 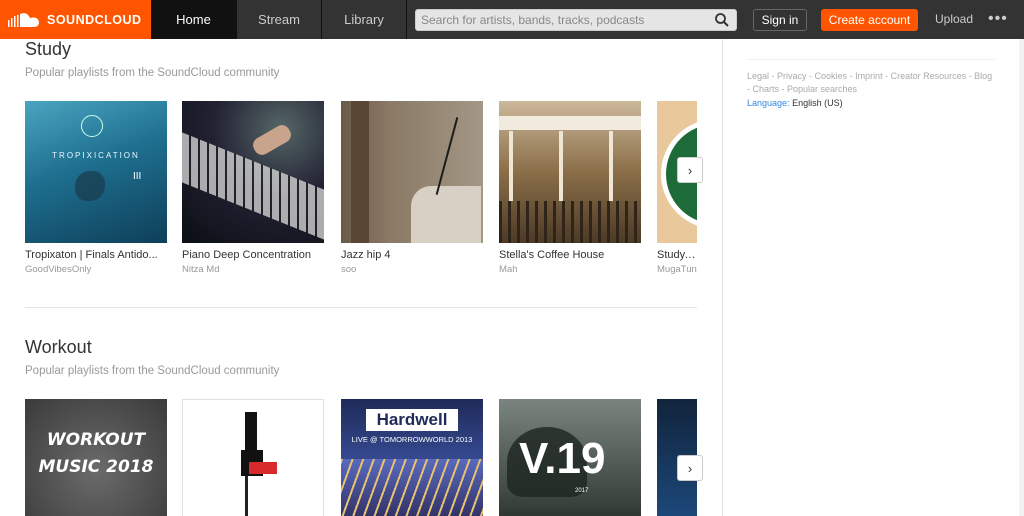 What do you see at coordinates (677, 255) in the screenshot?
I see `playlist-title: Study, C` at bounding box center [677, 255].